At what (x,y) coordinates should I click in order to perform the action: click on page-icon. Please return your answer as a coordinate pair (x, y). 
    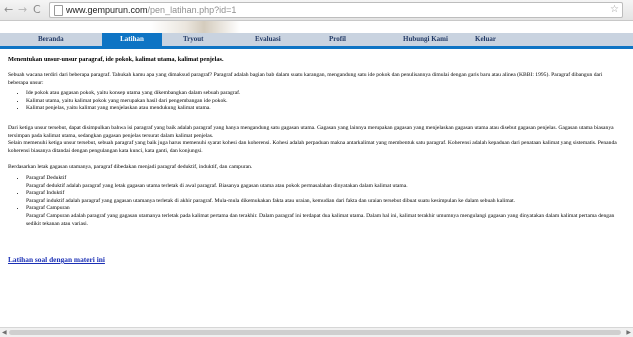
    Looking at the image, I should click on (58, 10).